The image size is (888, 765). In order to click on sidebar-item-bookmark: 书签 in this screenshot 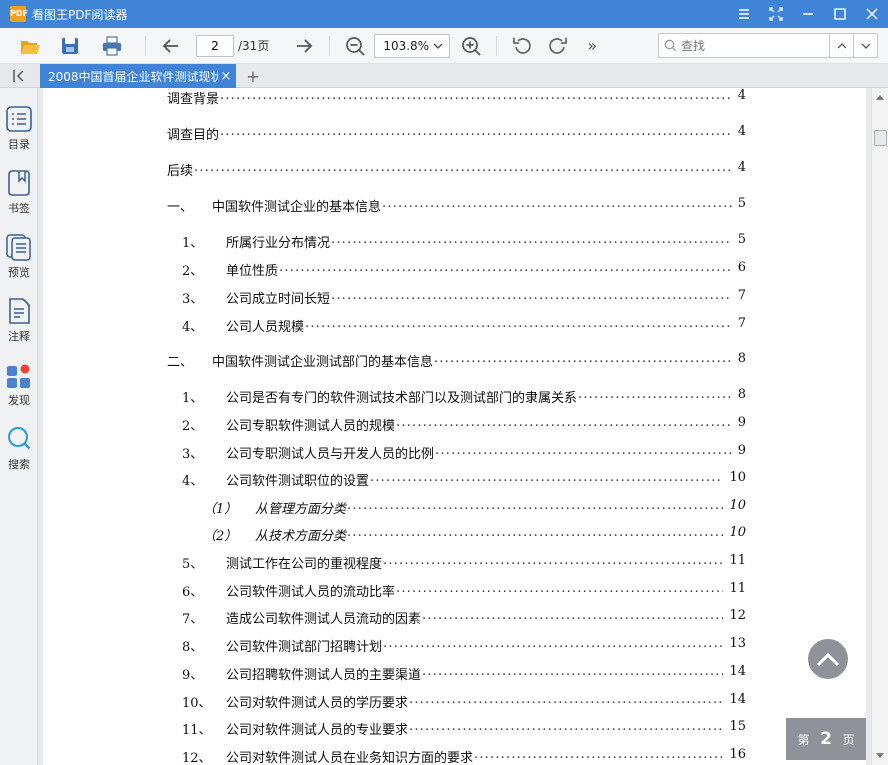, I will do `click(19, 196)`.